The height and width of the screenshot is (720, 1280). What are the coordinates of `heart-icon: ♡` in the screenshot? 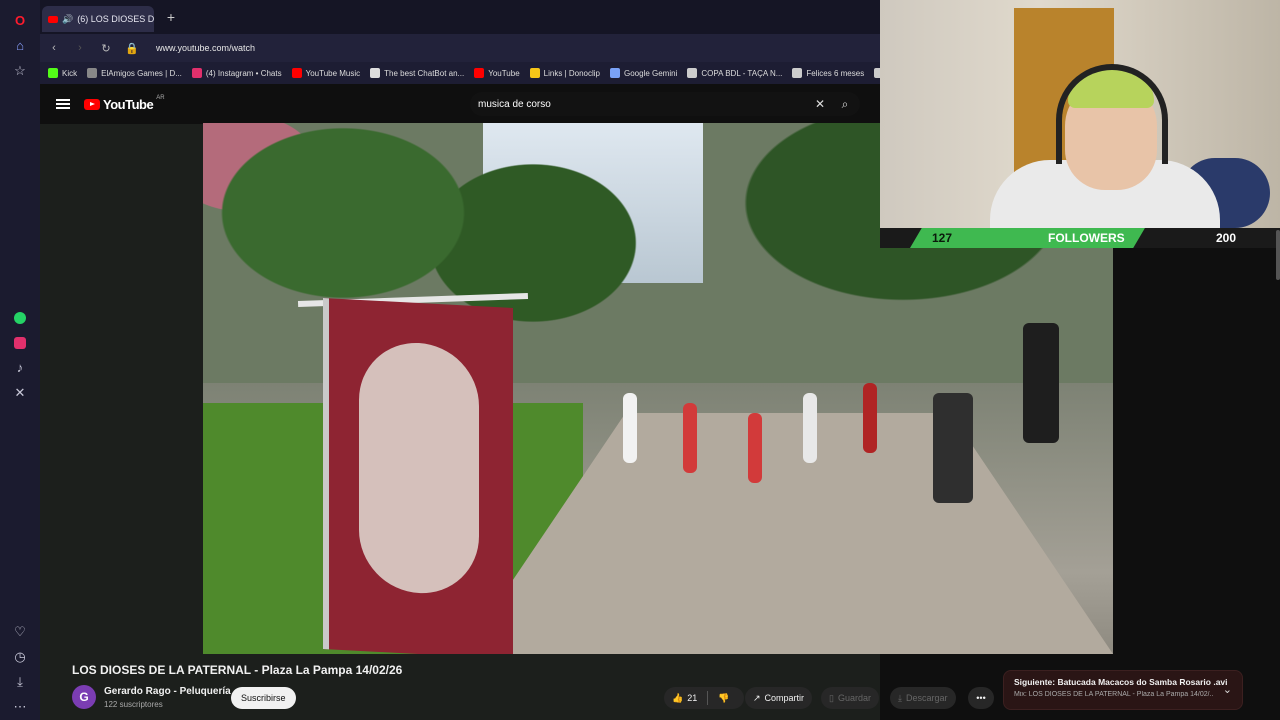 It's located at (20, 632).